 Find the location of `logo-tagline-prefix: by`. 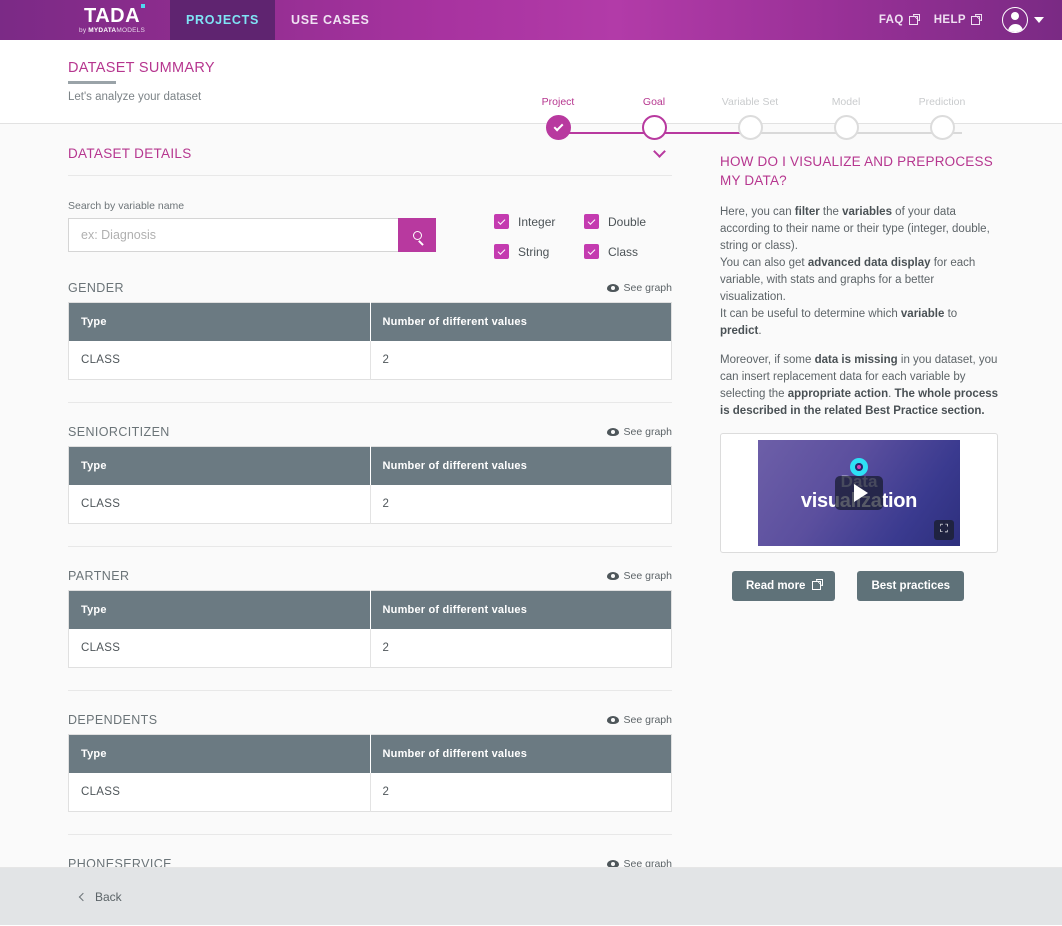

logo-tagline-prefix: by is located at coordinates (84, 30).